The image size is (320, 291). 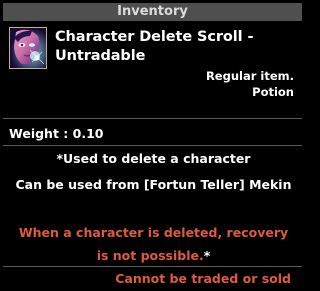 I want to click on warning-text-line2-label: is not possible., so click(x=150, y=255).